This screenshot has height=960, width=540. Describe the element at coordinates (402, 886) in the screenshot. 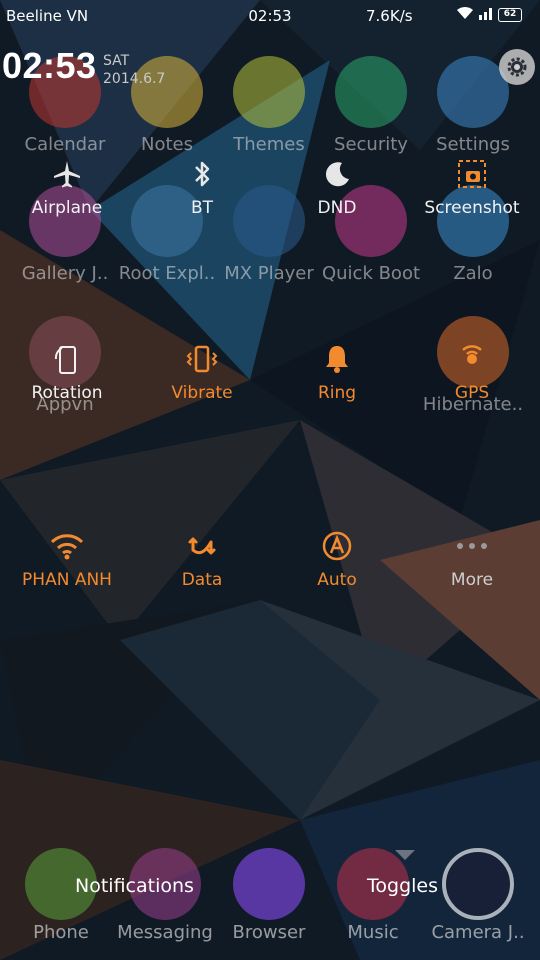

I see `tab-toggles: Toggles` at that location.